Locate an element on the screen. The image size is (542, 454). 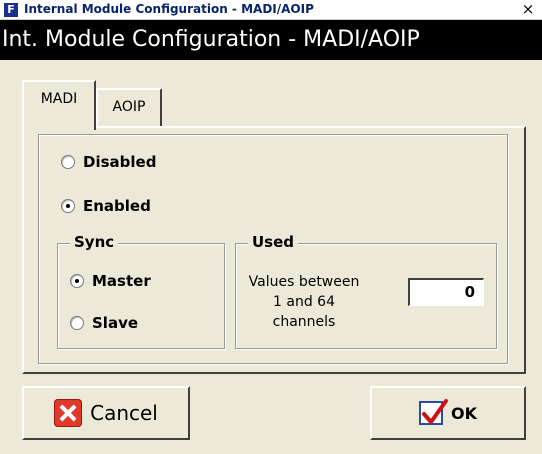
radio-disabled: Disabled is located at coordinates (108, 162).